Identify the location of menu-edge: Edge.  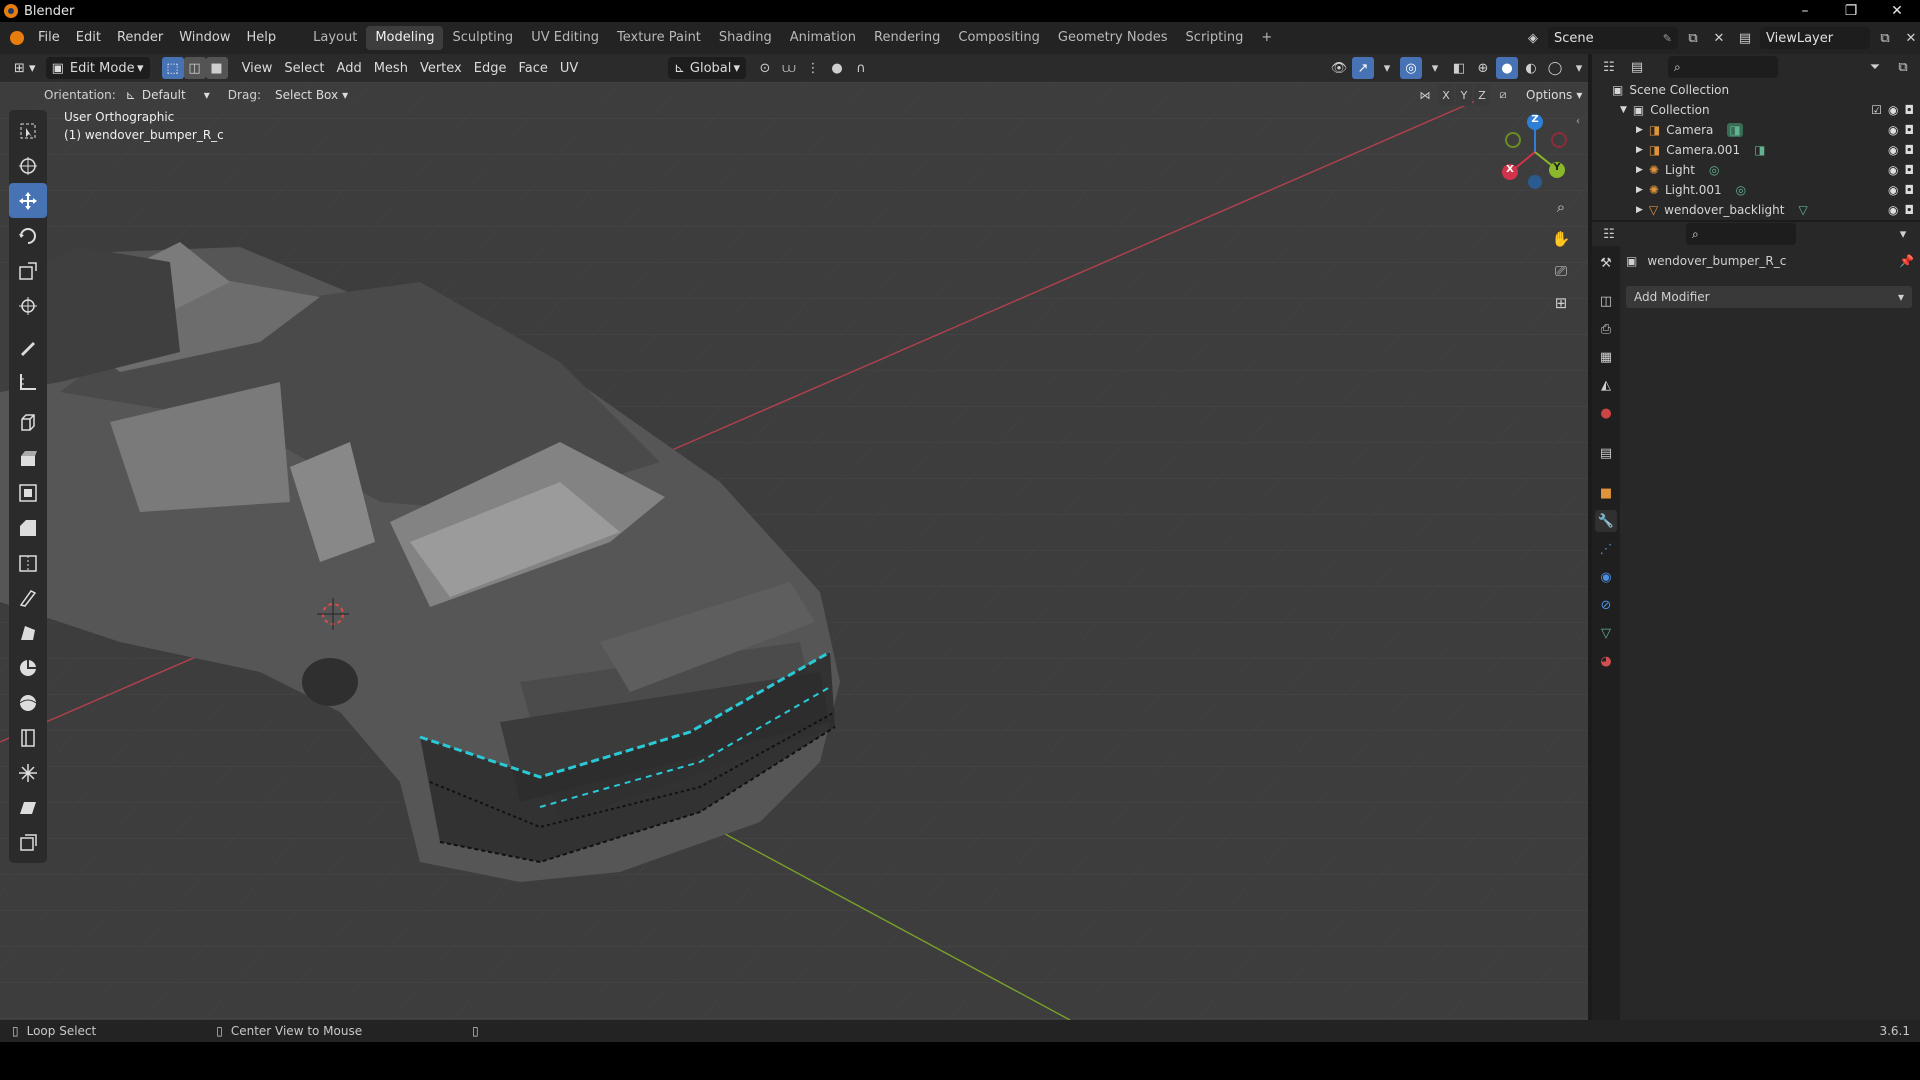
(490, 68).